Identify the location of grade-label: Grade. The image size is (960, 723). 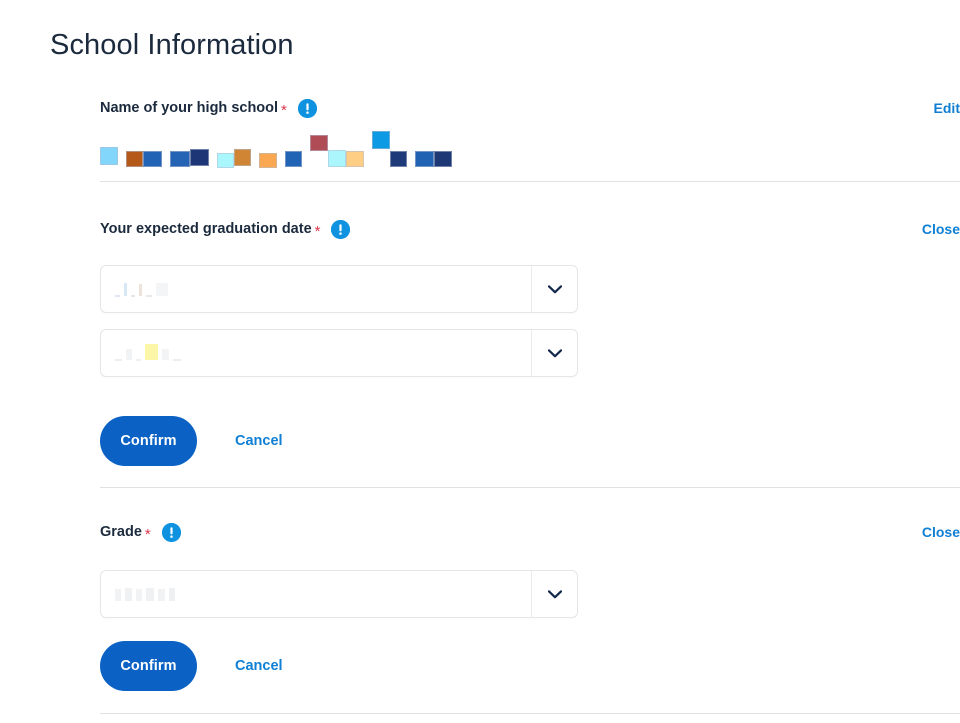
(121, 532).